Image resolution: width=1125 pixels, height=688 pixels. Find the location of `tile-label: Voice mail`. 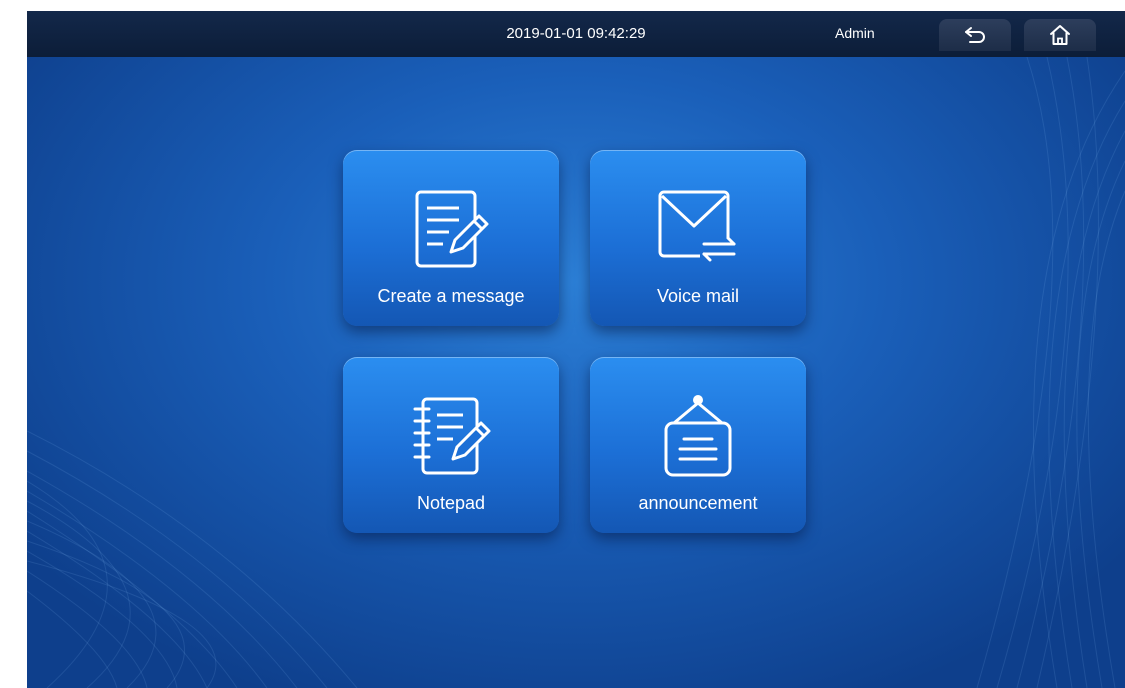

tile-label: Voice mail is located at coordinates (698, 296).